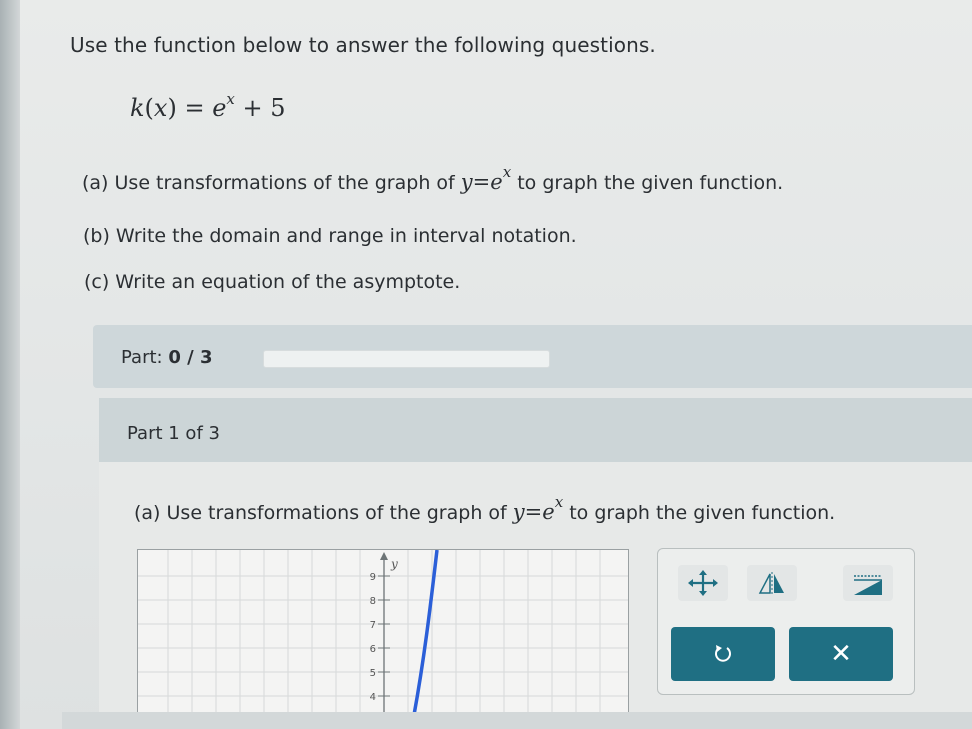 This screenshot has height=729, width=972. What do you see at coordinates (406, 359) in the screenshot?
I see `progress-track` at bounding box center [406, 359].